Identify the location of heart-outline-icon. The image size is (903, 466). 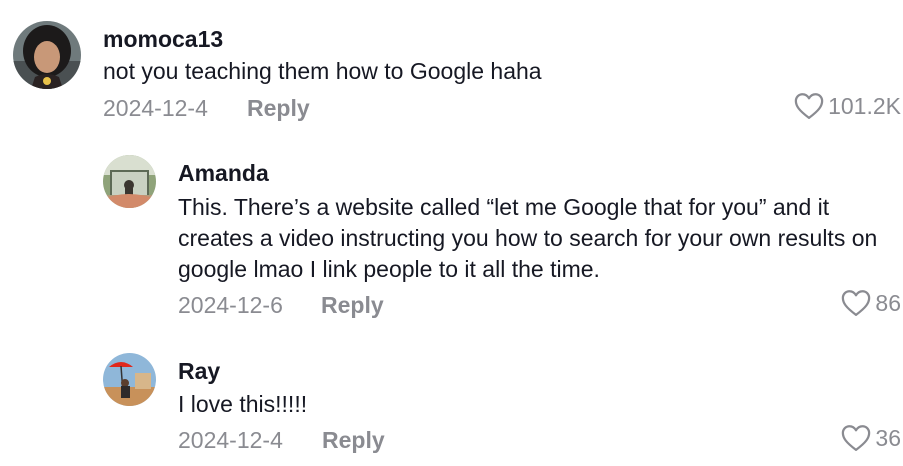
(856, 438).